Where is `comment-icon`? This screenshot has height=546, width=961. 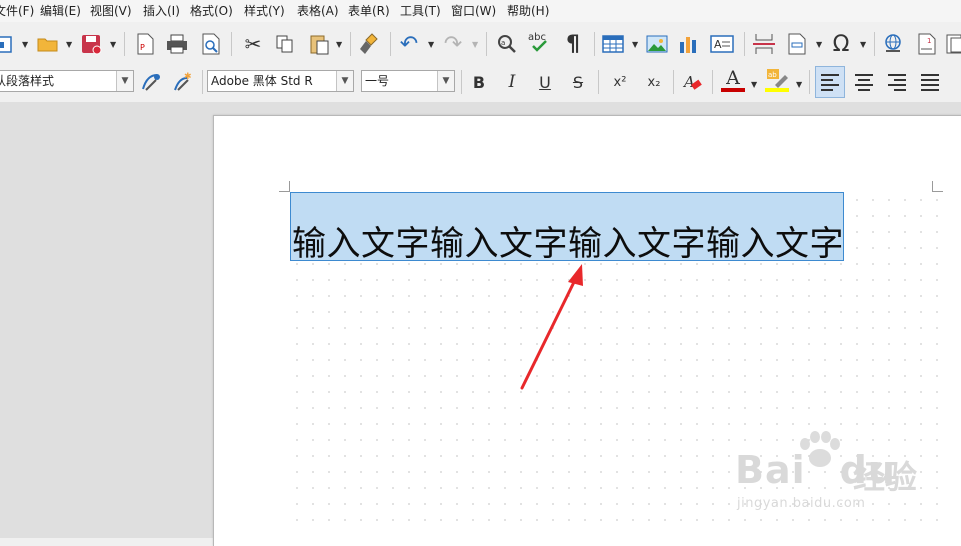
comment-icon is located at coordinates (952, 44).